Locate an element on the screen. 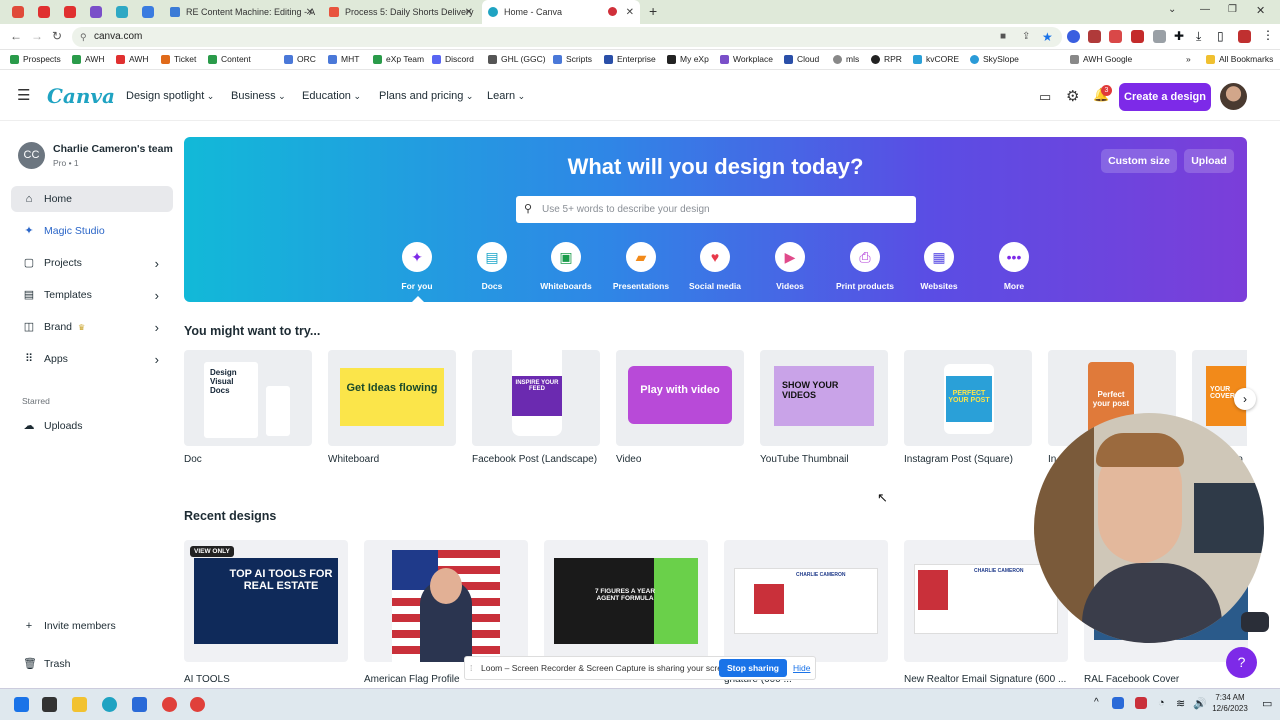 The height and width of the screenshot is (720, 1280). bookmark-item: SkySlope is located at coordinates (994, 59).